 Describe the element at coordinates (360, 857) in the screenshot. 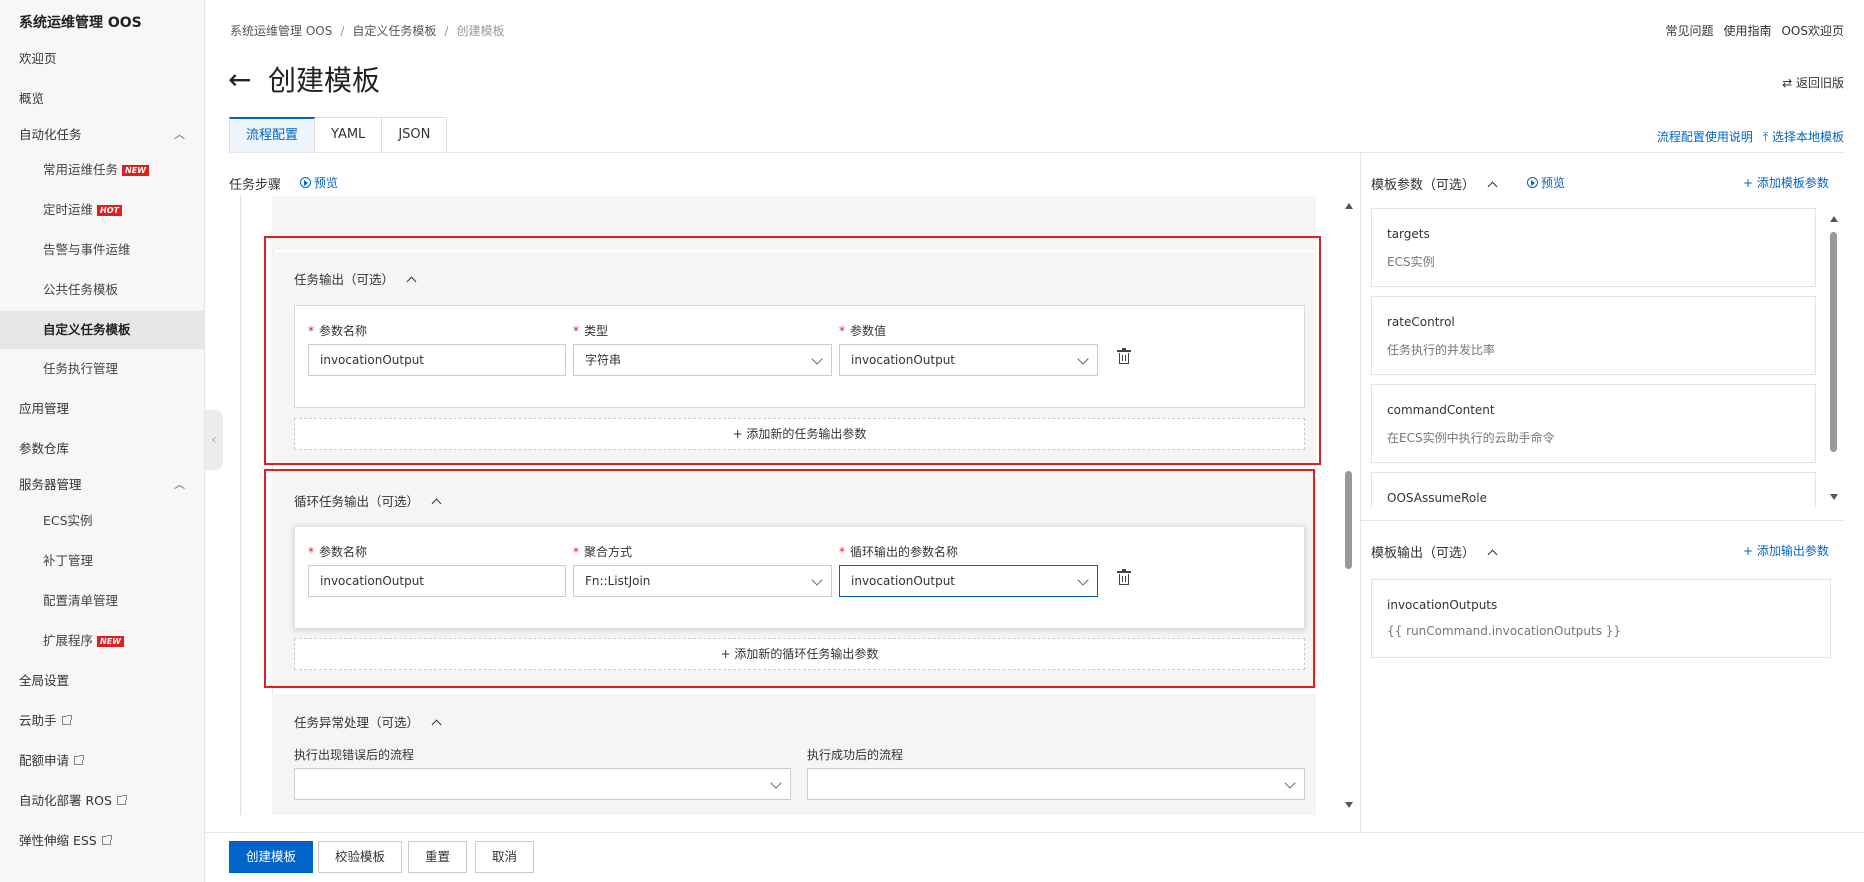

I see `validate-template-button: 校验模板` at that location.